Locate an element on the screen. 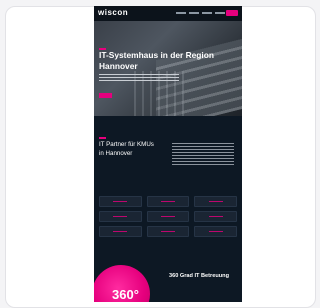  support-badge-text: 360° is located at coordinates (125, 294).